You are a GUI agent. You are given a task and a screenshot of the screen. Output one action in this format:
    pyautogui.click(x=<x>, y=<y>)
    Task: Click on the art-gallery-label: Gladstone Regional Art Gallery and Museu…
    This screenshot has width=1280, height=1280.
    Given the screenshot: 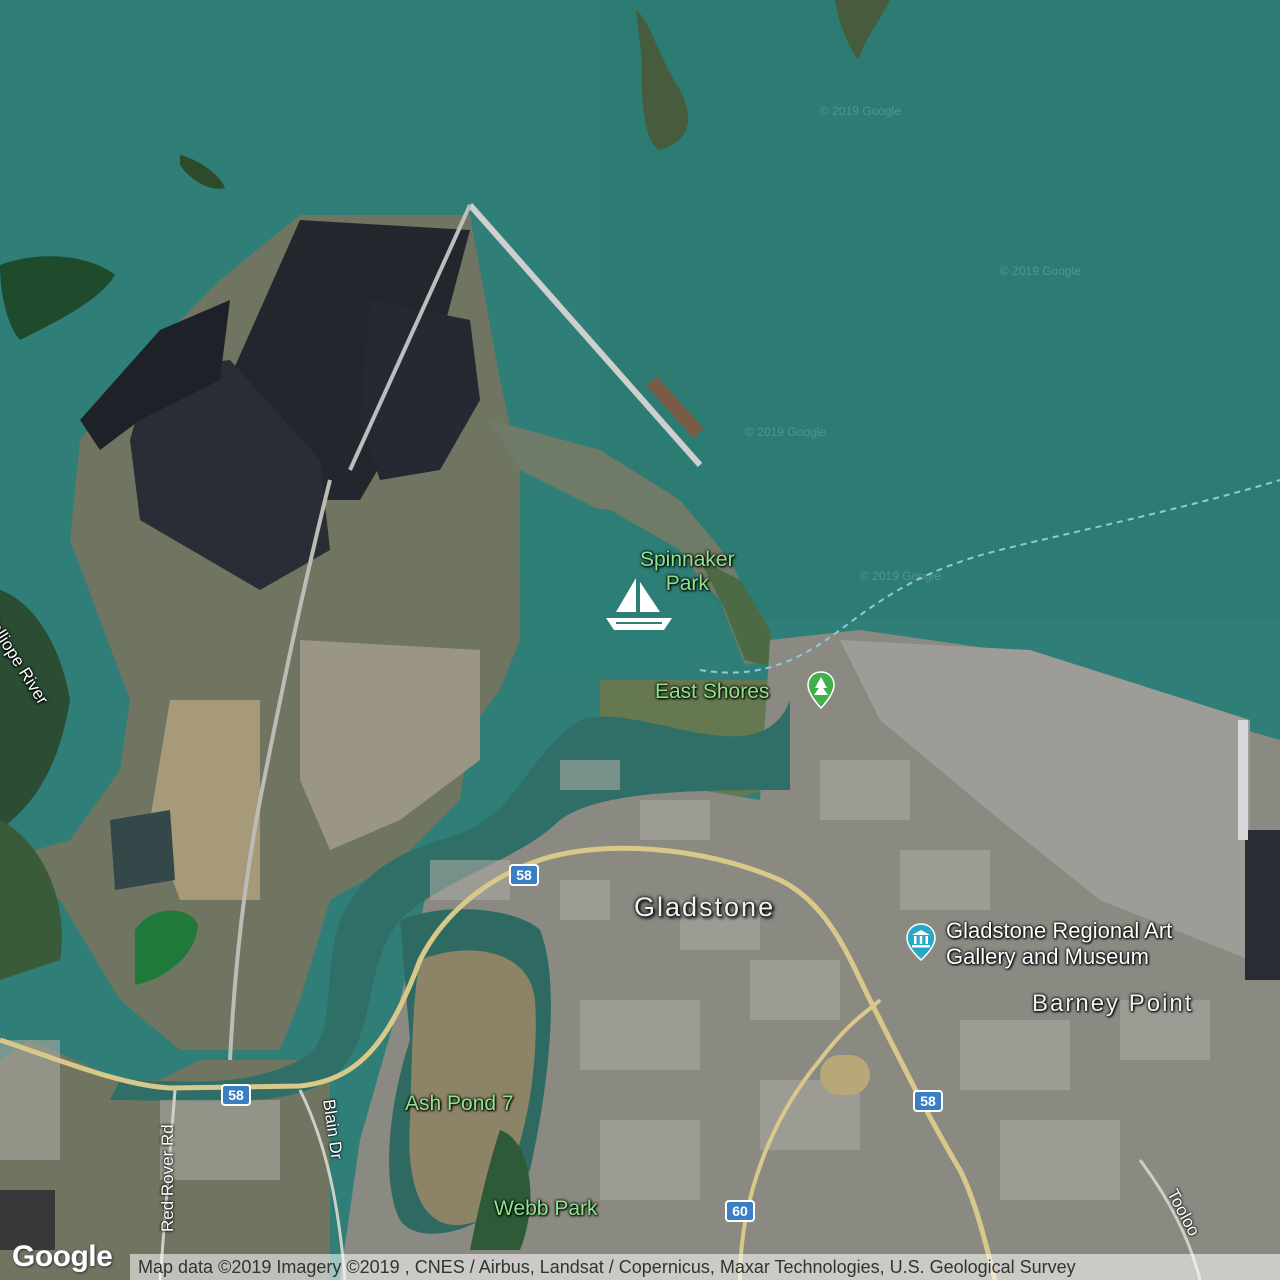 What is the action you would take?
    pyautogui.click(x=1059, y=944)
    